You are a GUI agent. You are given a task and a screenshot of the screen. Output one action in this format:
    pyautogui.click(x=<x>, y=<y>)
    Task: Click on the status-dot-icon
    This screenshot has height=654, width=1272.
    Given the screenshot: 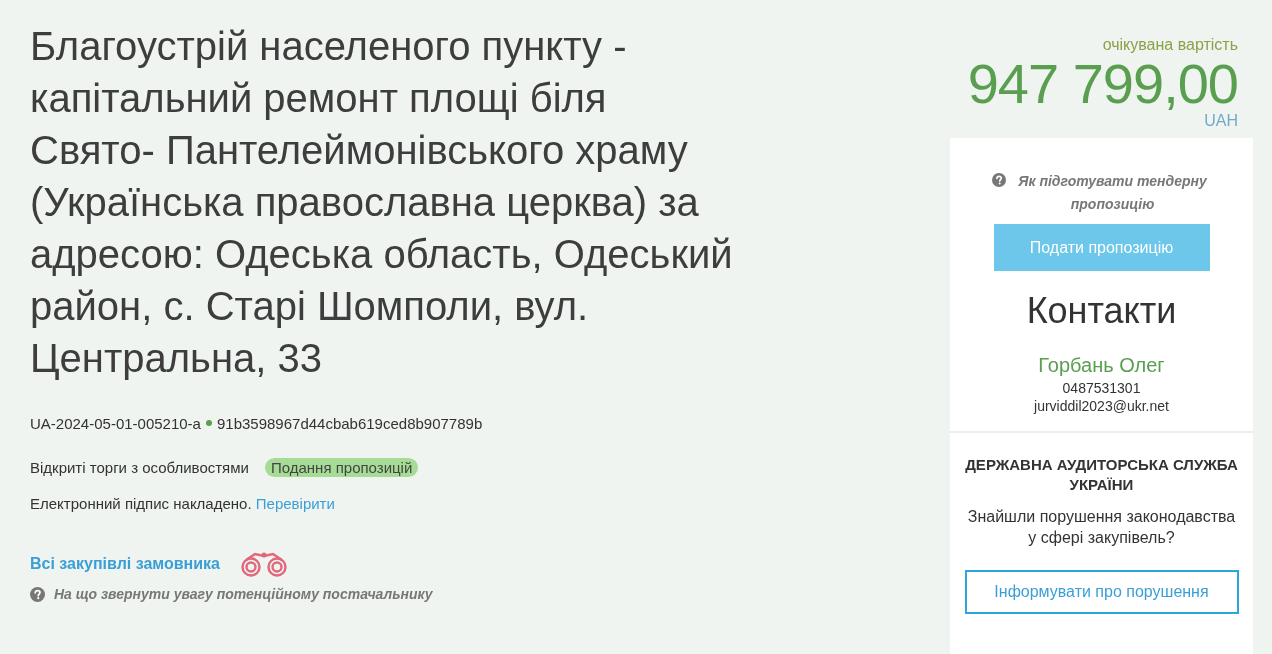 What is the action you would take?
    pyautogui.click(x=208, y=423)
    